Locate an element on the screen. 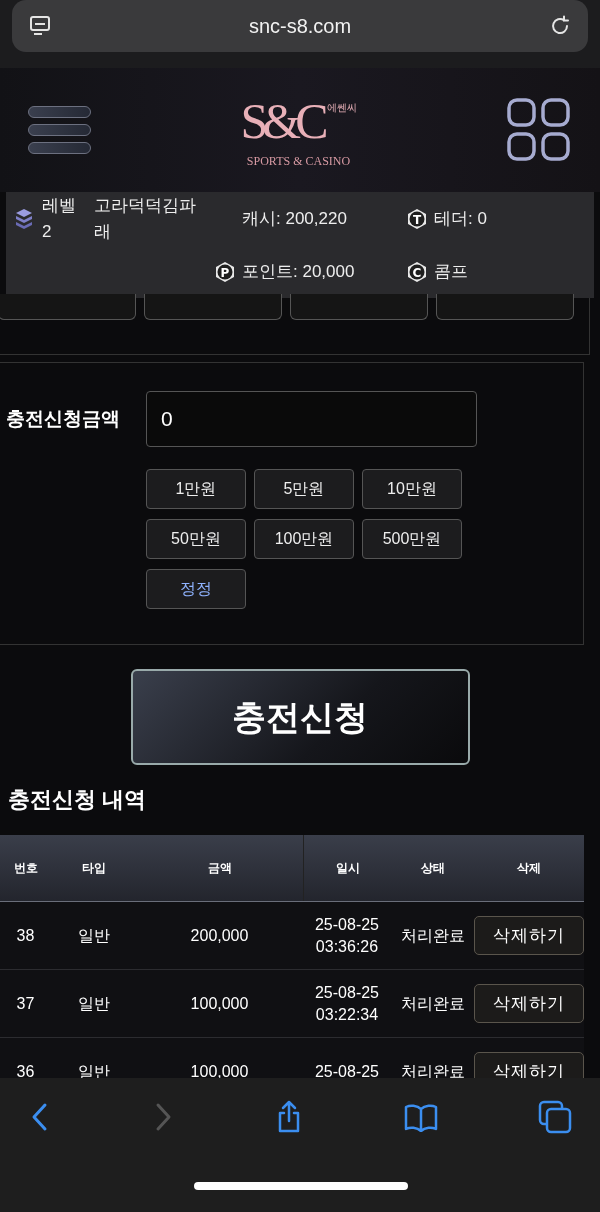  column-header: 상태 is located at coordinates (432, 868).